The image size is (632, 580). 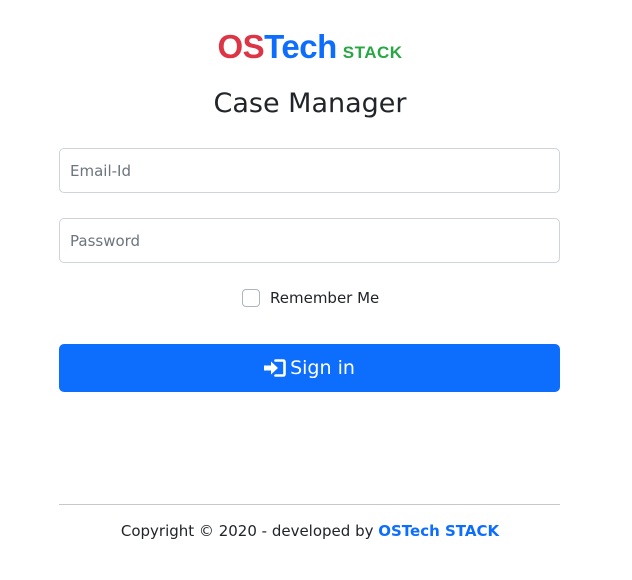 I want to click on page-title: Case Manager, so click(x=310, y=103).